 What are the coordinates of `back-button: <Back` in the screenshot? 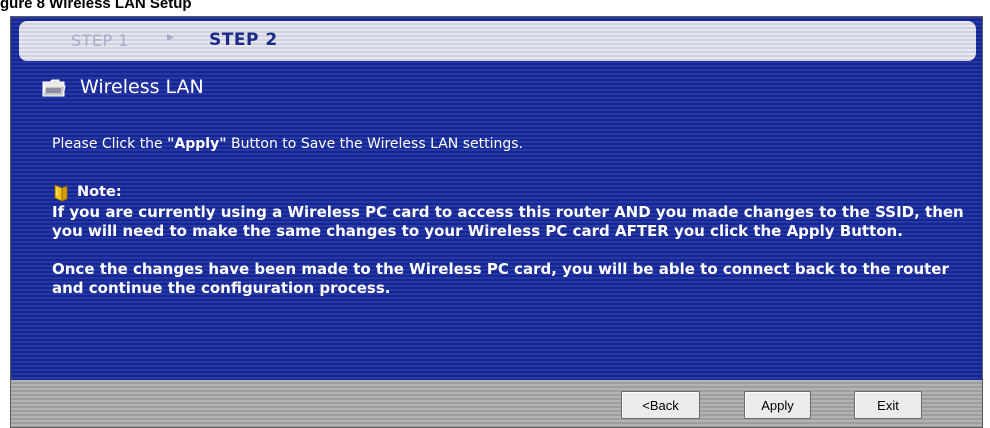 It's located at (660, 405).